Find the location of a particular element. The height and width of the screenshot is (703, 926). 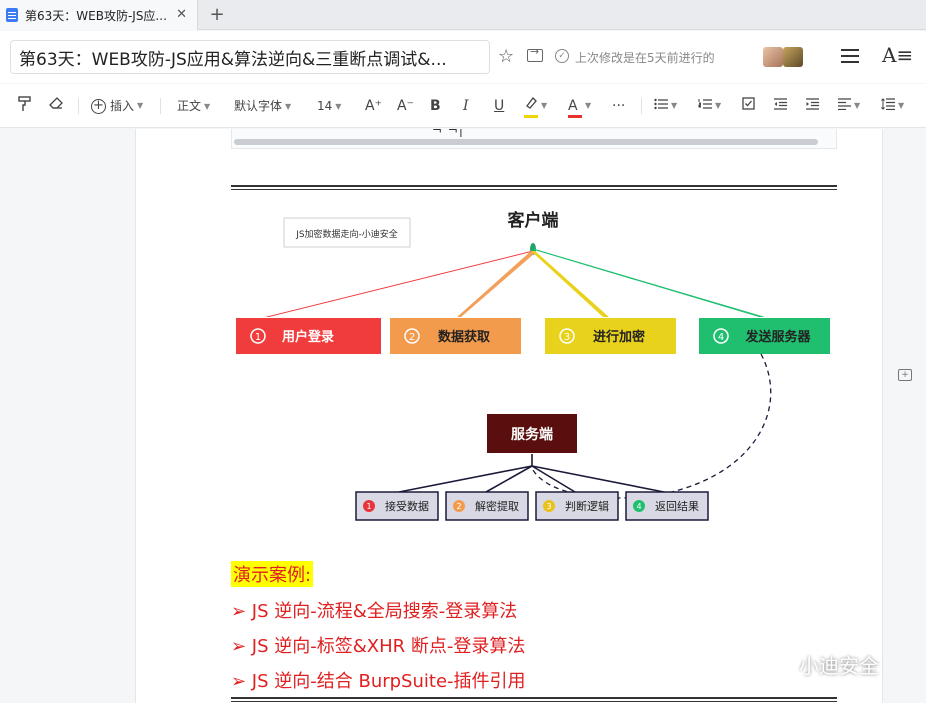

server-step-box-2: 2 解密提取 is located at coordinates (487, 506).